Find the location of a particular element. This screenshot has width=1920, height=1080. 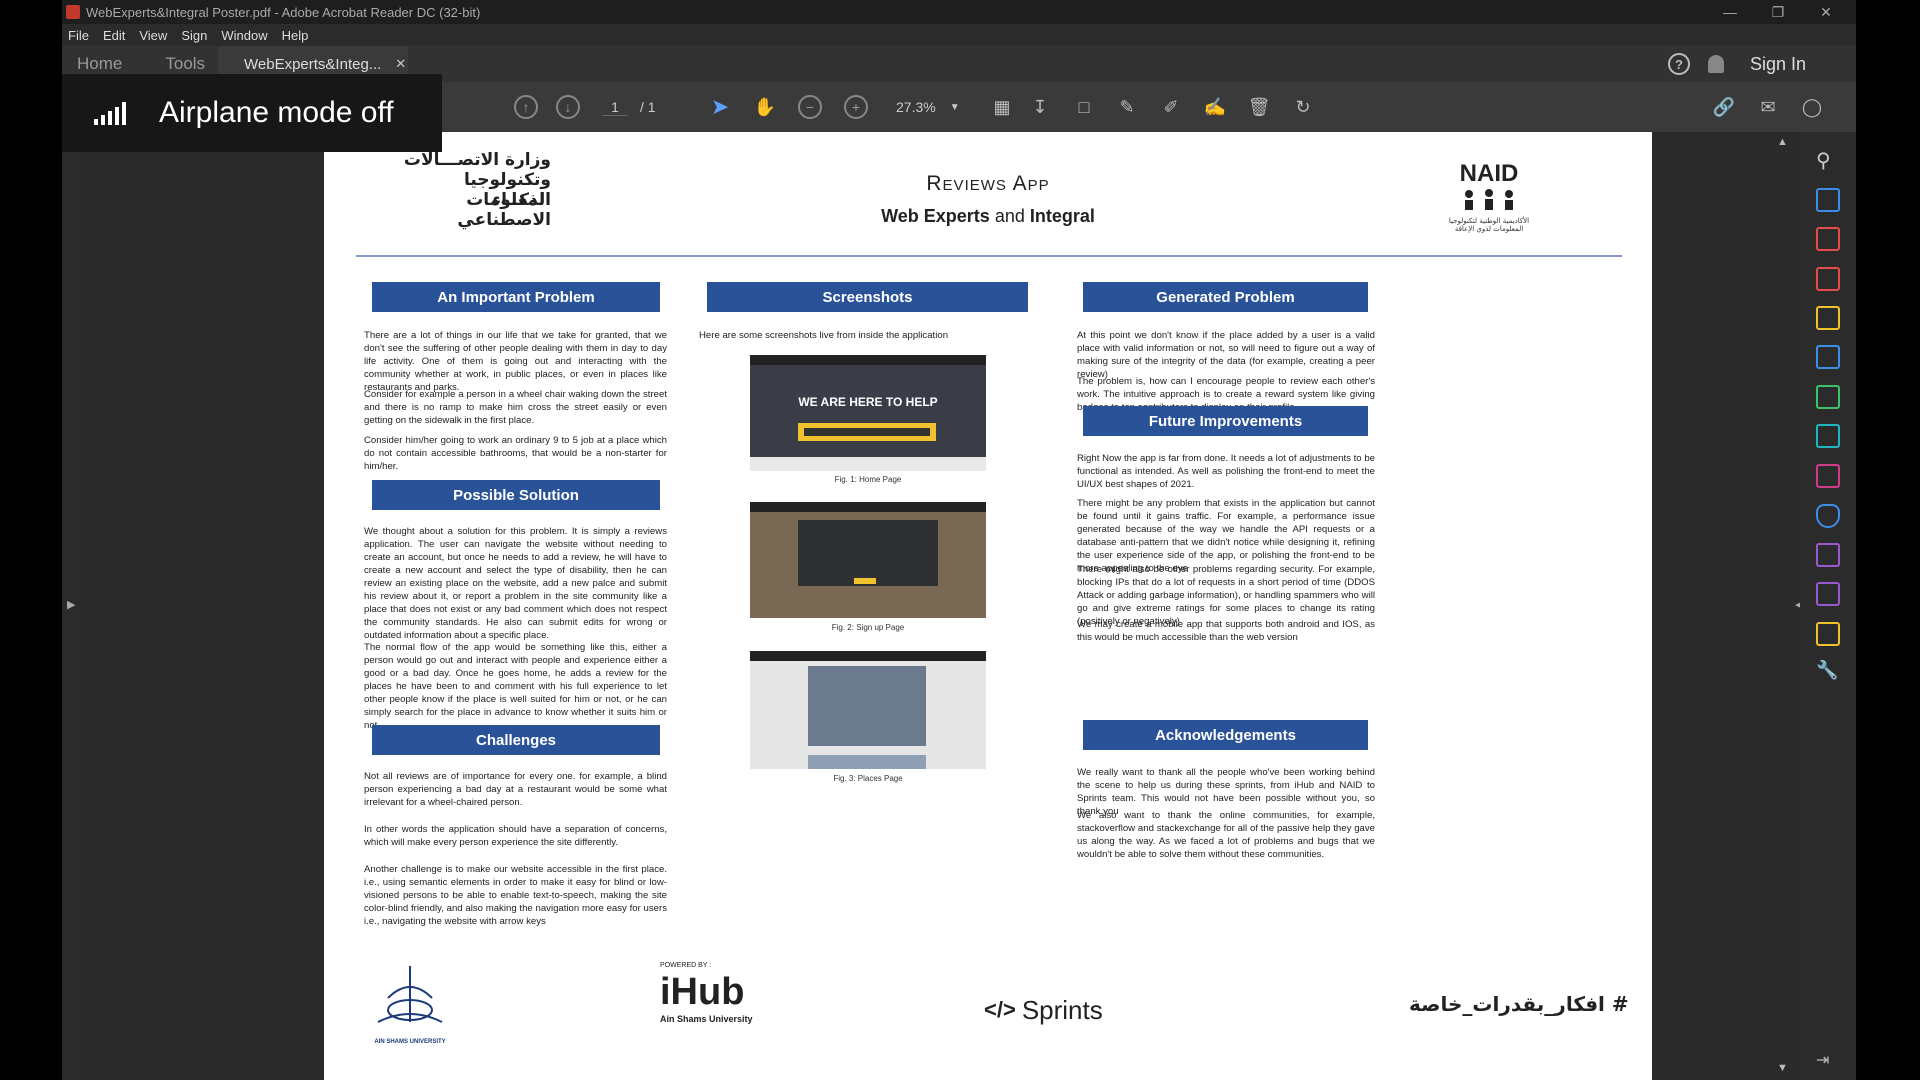

expand-left-panel-icon: ▶ is located at coordinates (71, 604).